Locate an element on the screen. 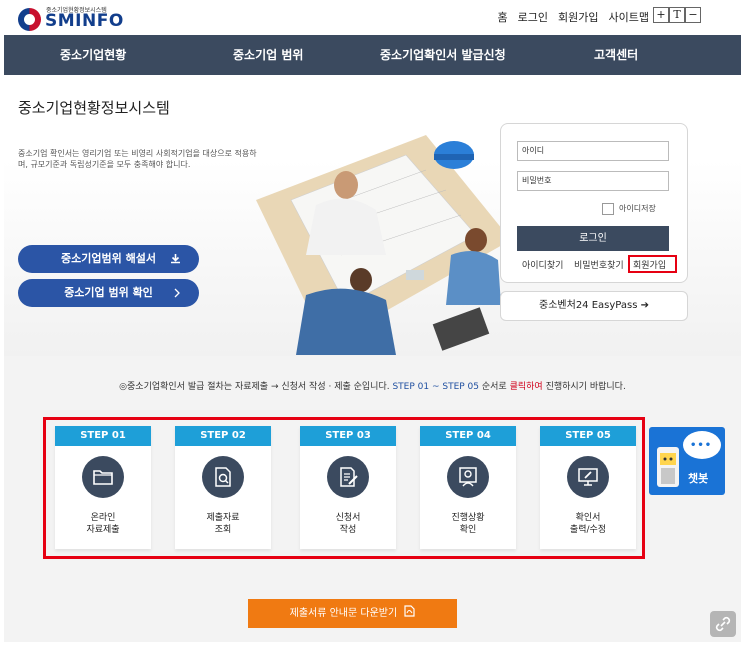 This screenshot has width=745, height=647. login-button: 로그인 is located at coordinates (593, 238).